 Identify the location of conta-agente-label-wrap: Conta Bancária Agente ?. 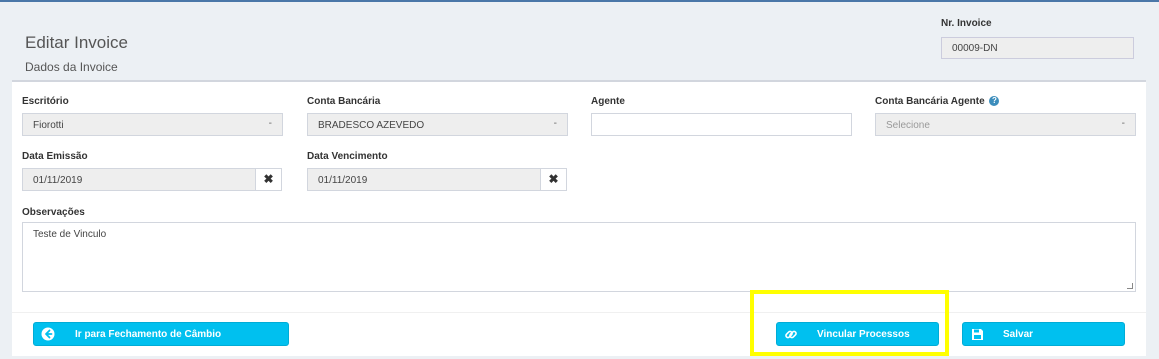
(937, 101).